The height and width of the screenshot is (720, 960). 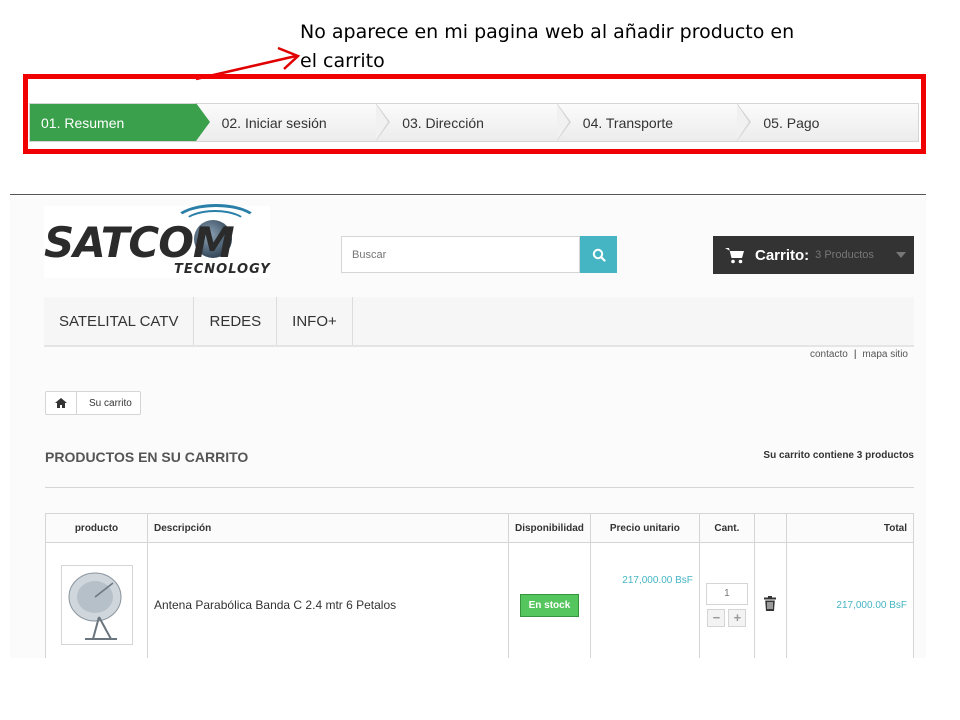 I want to click on unit-price: 217,000.00 BsF, so click(x=644, y=600).